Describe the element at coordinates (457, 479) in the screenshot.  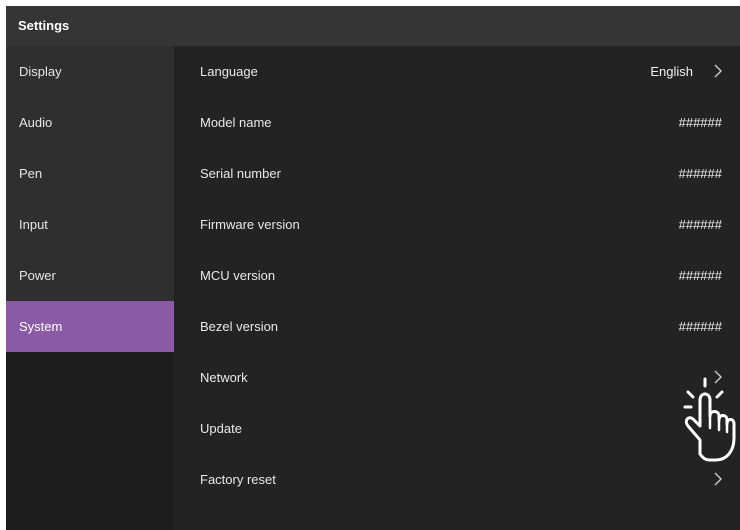
I see `factory-reset-row: Factory reset` at that location.